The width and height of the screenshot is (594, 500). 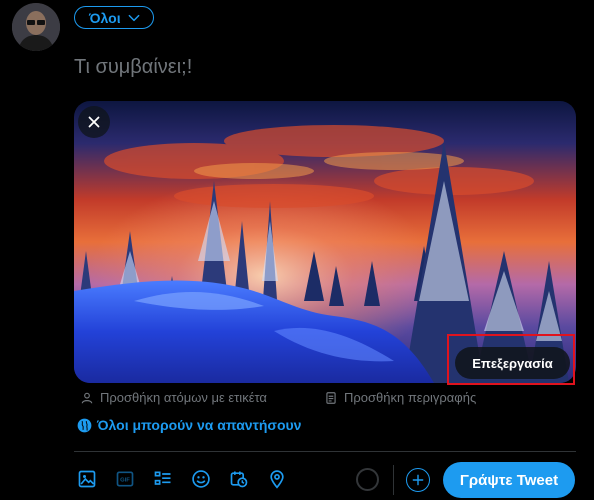 I want to click on character-counter, so click(x=367, y=479).